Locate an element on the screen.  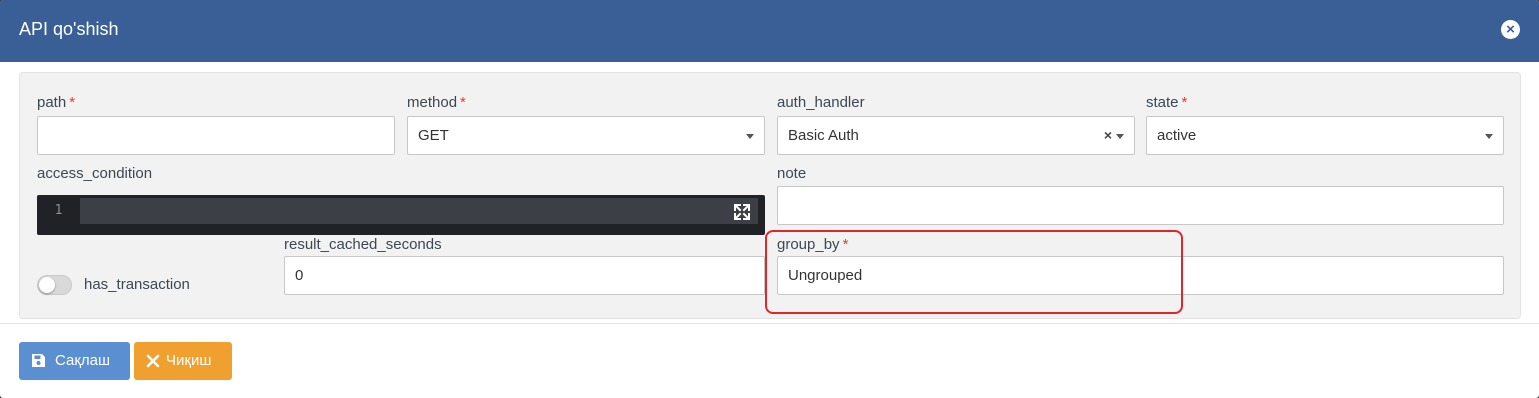
line-number: 1 is located at coordinates (58, 210).